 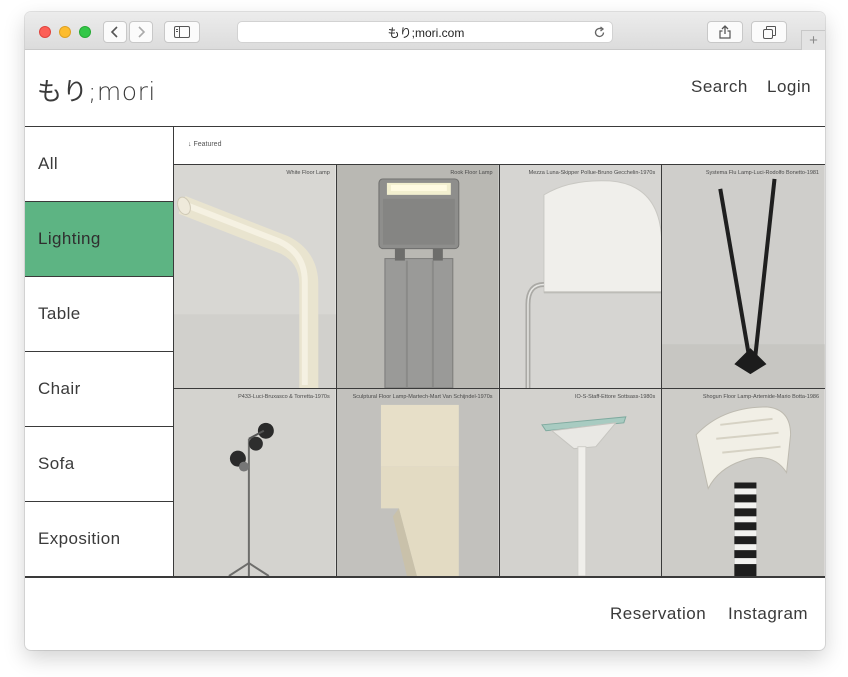 What do you see at coordinates (204, 144) in the screenshot?
I see `featured-sort-label: ↓ Featured` at bounding box center [204, 144].